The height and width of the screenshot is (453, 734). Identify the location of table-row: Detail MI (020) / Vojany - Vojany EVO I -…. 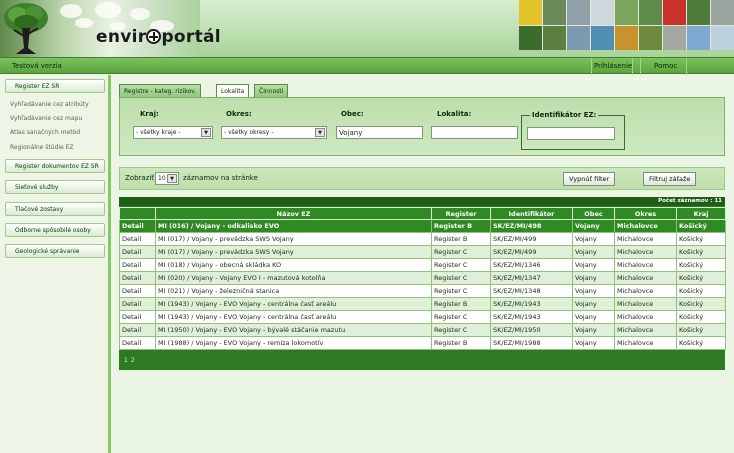
(422, 278).